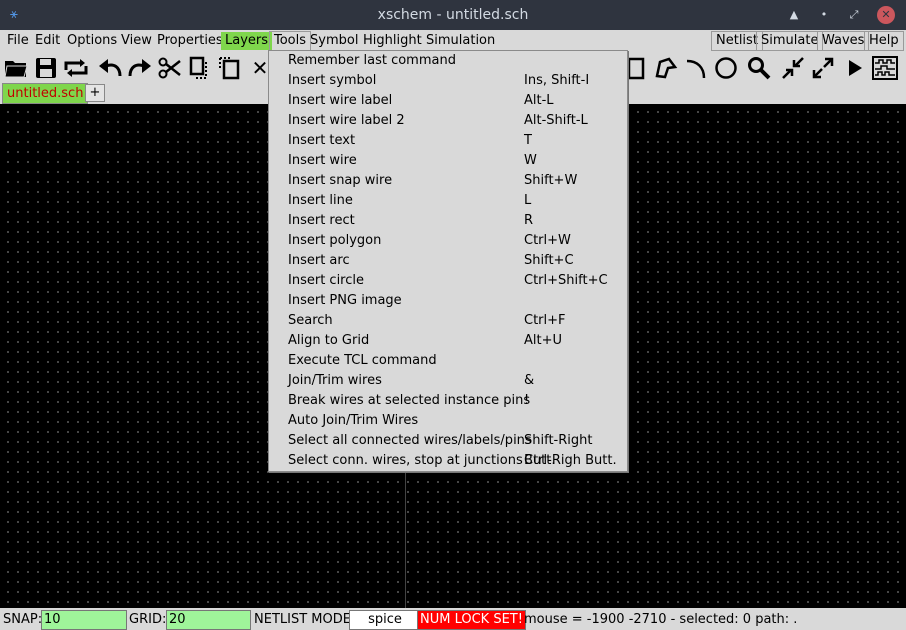 This screenshot has height=630, width=906. I want to click on redo-icon, so click(140, 68).